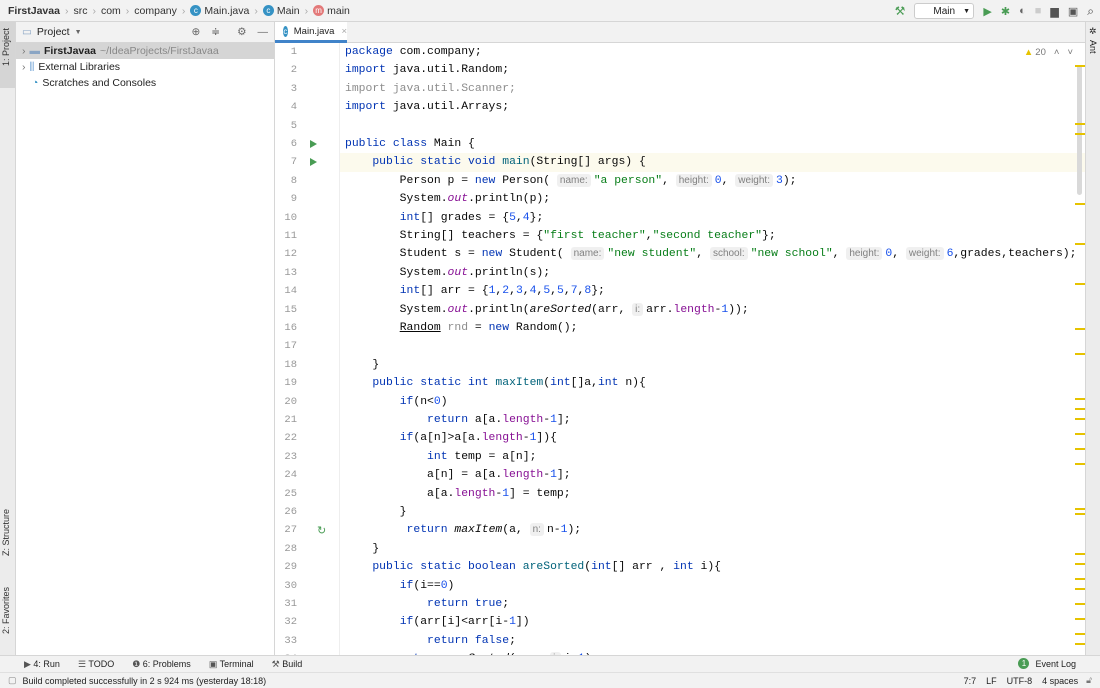  What do you see at coordinates (1057, 52) in the screenshot?
I see `chevron-up-icon: ˄` at bounding box center [1057, 52].